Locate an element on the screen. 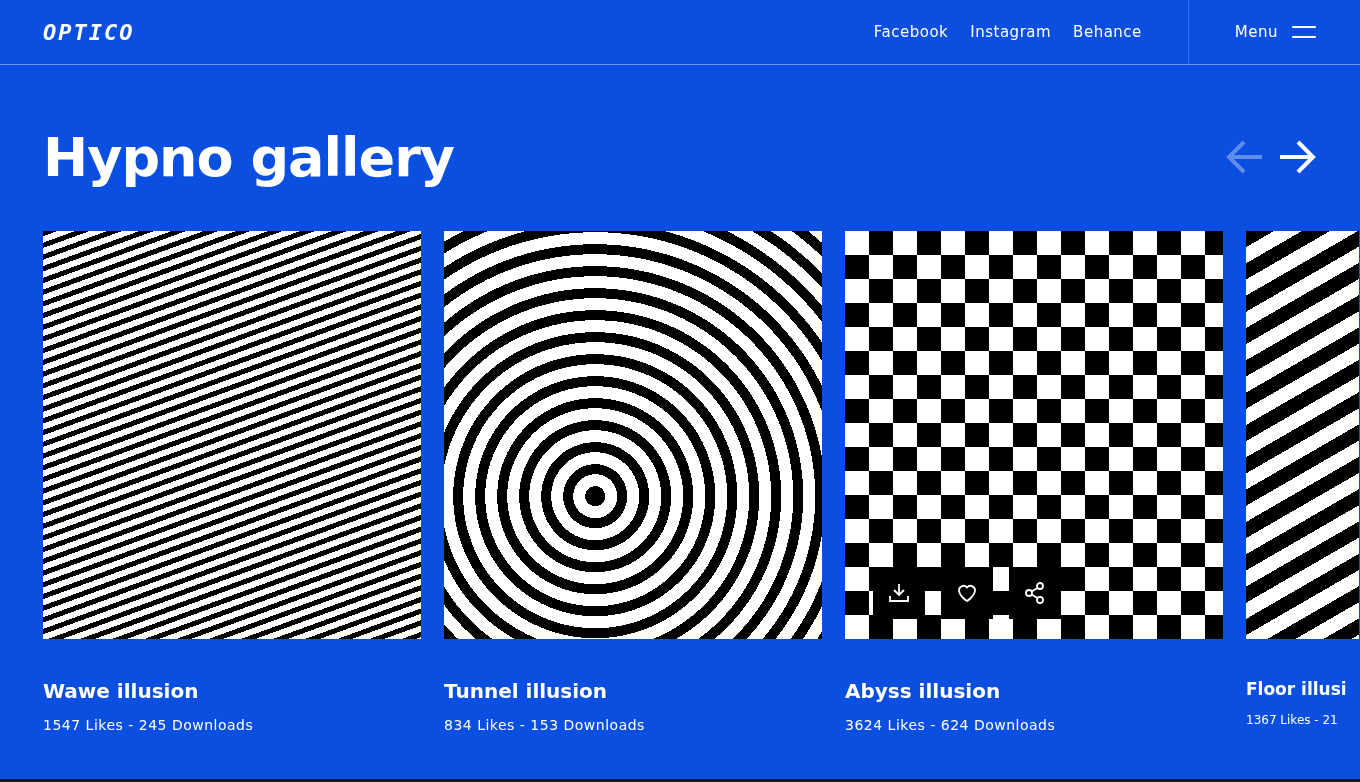 This screenshot has height=782, width=1360. share-icon is located at coordinates (1035, 593).